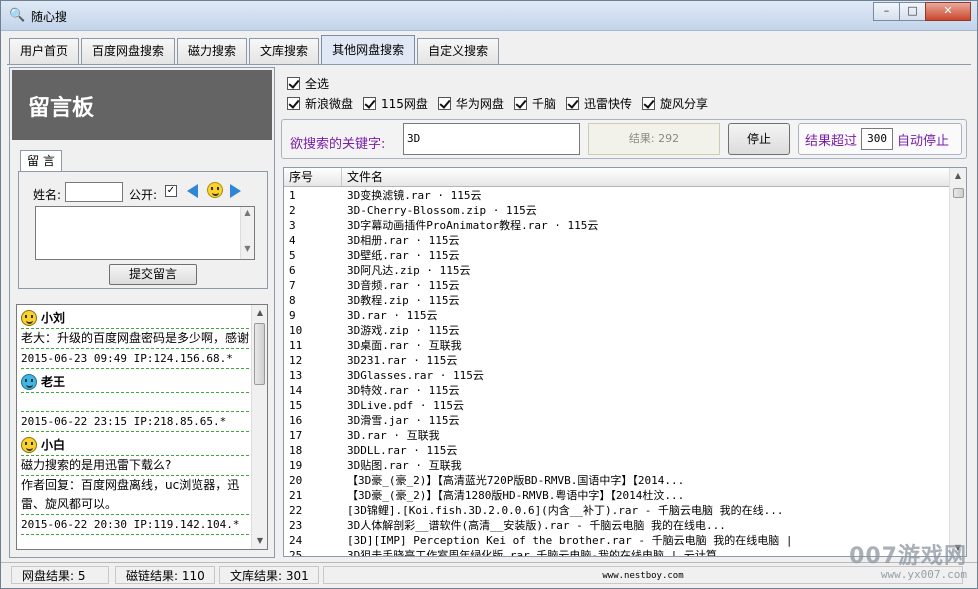 This screenshot has height=589, width=978. Describe the element at coordinates (617, 240) in the screenshot. I see `table-row: 4 3D相册.rar · 115云` at that location.